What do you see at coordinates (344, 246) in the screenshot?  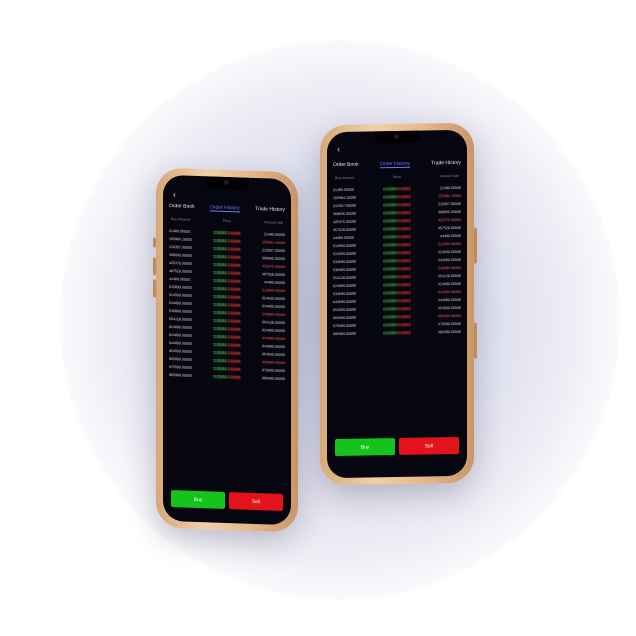 I see `buy-amount: 514589.00000` at bounding box center [344, 246].